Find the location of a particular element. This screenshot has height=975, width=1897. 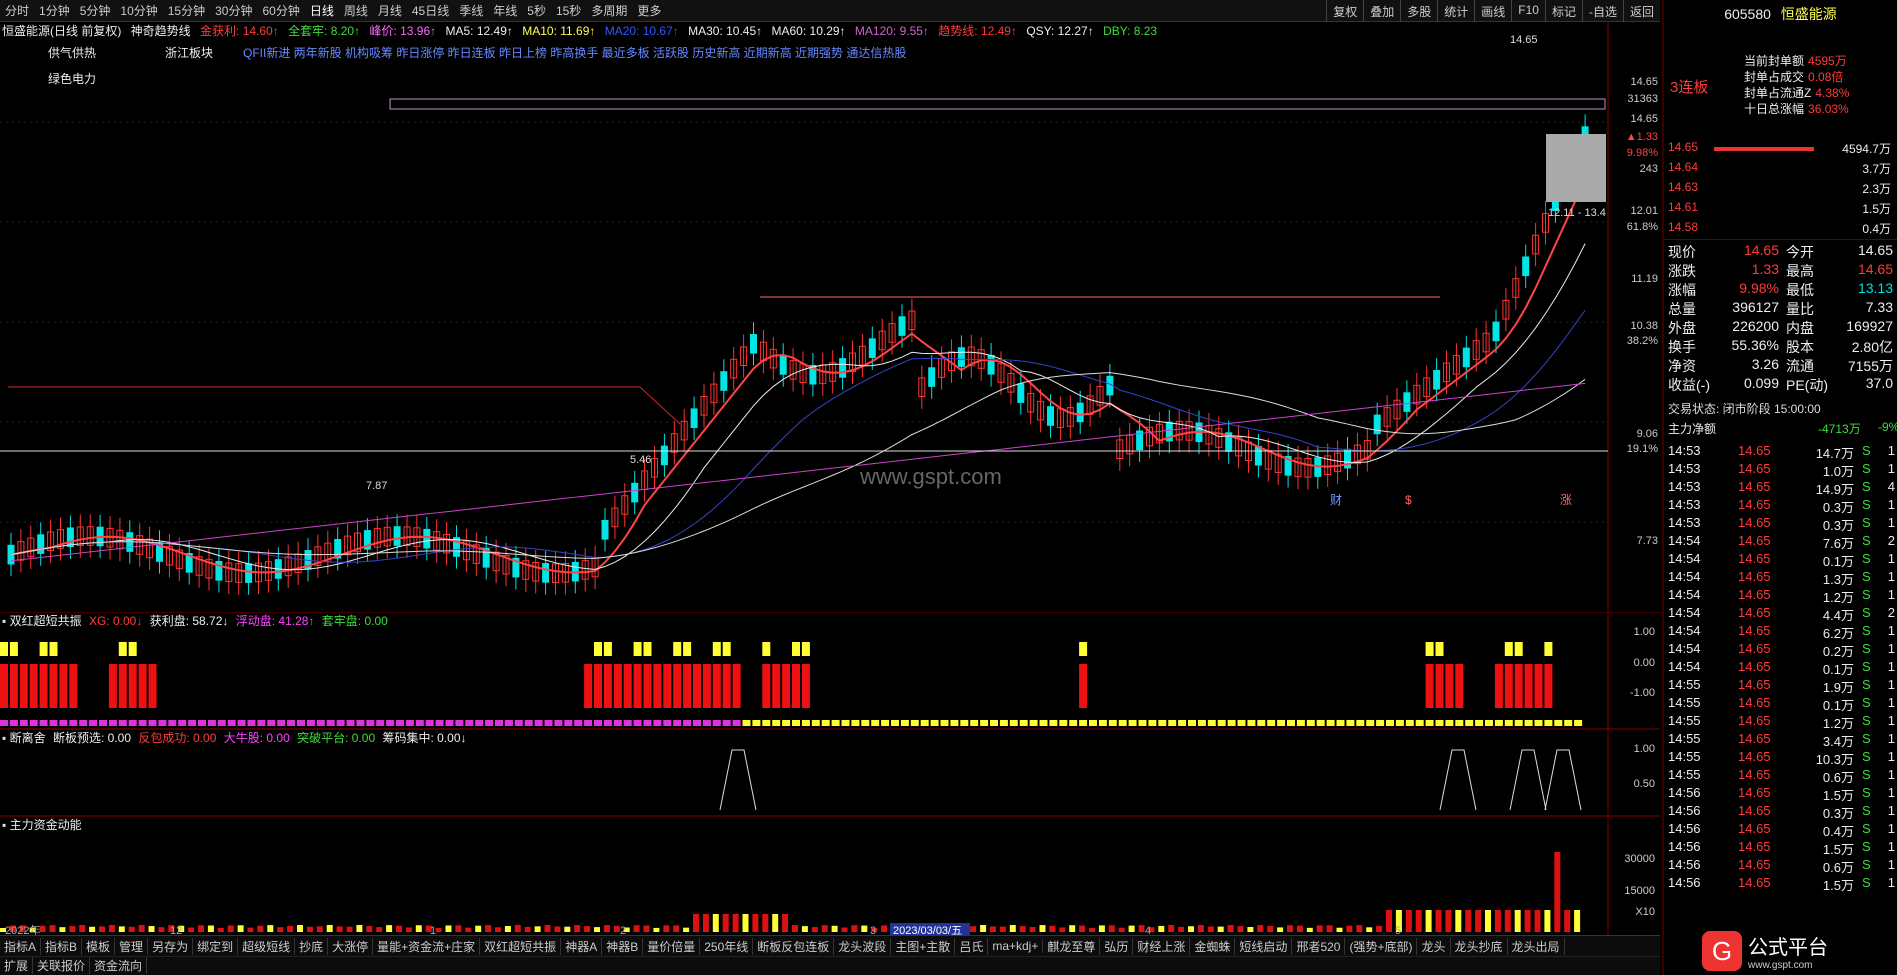

ind-tab-1: 指标B is located at coordinates (62, 946).